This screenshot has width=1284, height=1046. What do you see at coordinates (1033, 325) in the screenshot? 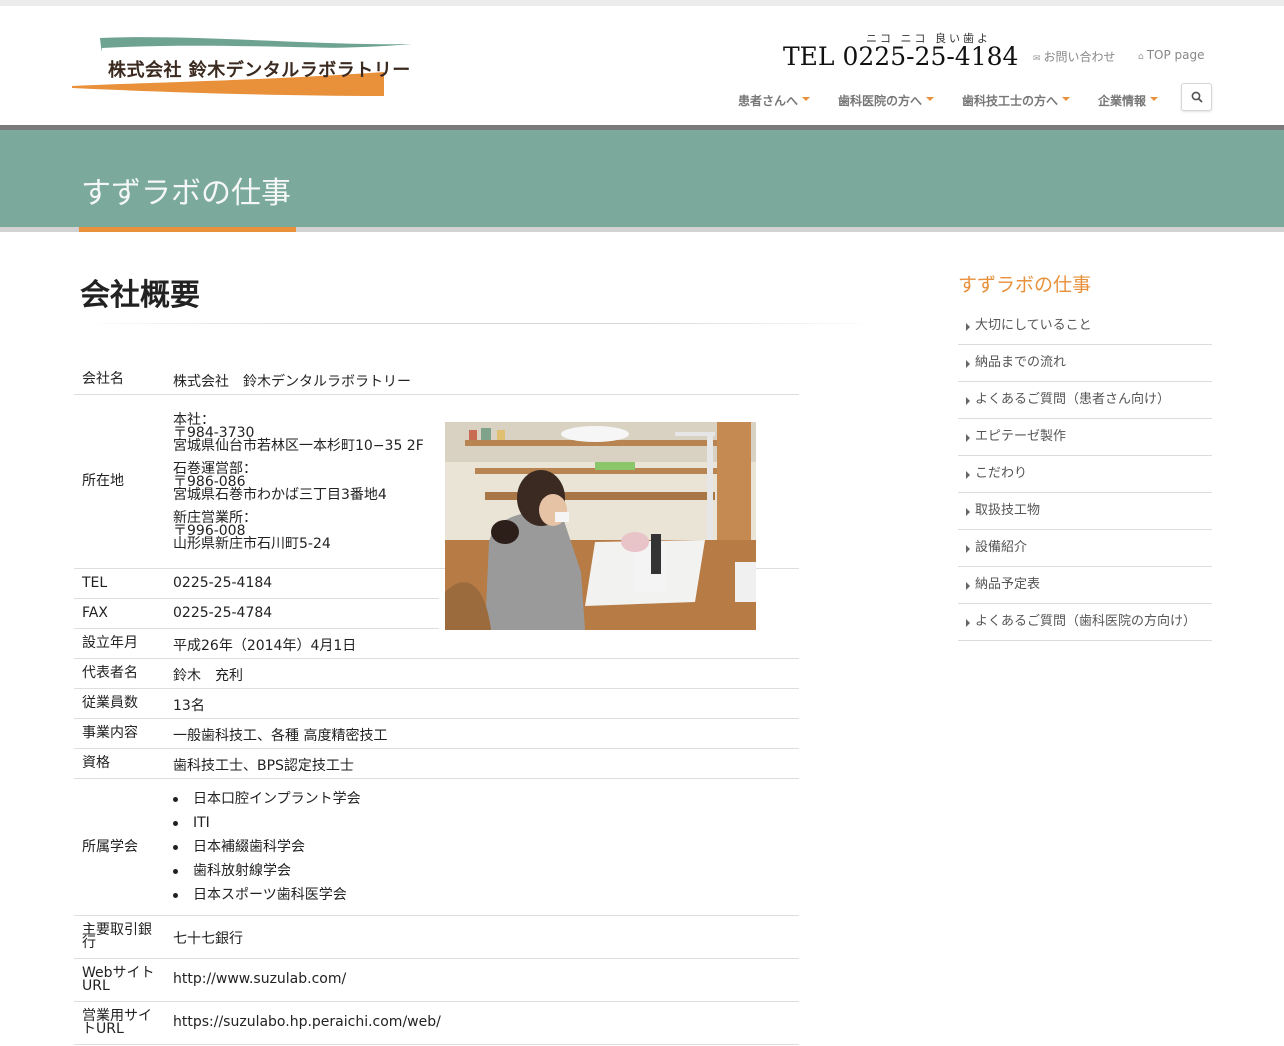
I see `sidebar-item-label: 大切にしていること` at bounding box center [1033, 325].